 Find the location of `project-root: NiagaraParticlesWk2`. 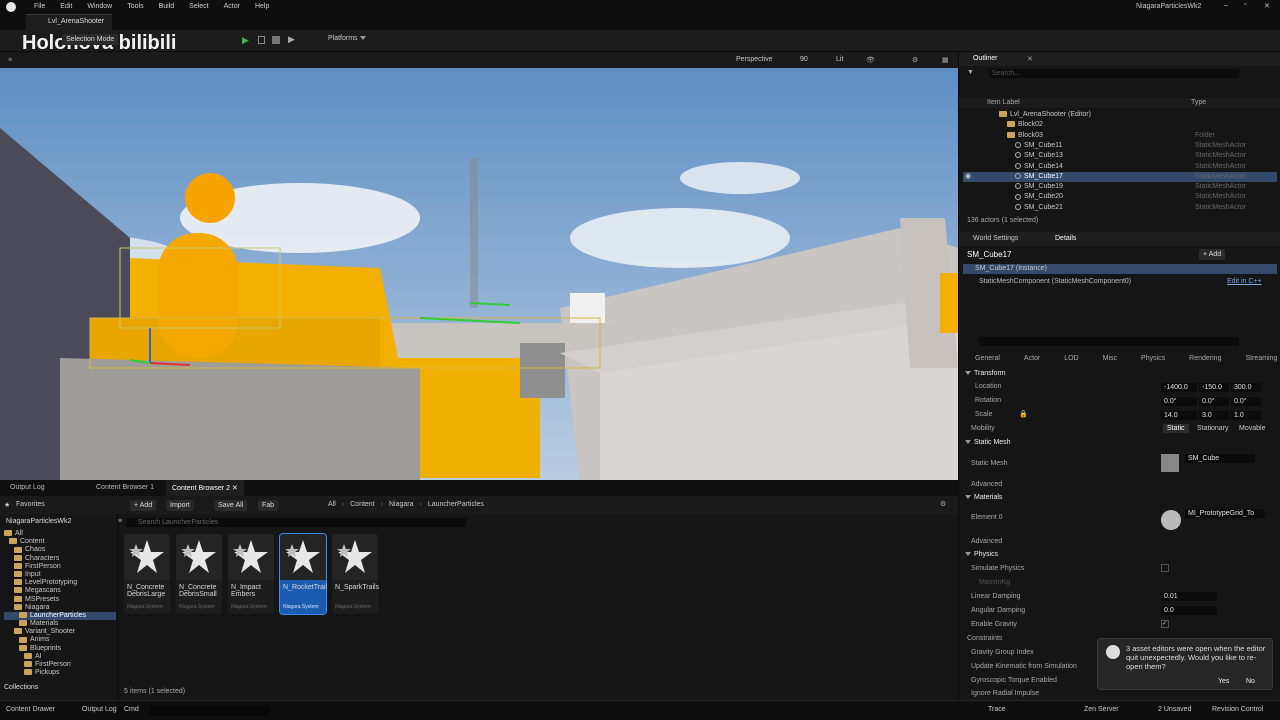

project-root: NiagaraParticlesWk2 is located at coordinates (38, 521).